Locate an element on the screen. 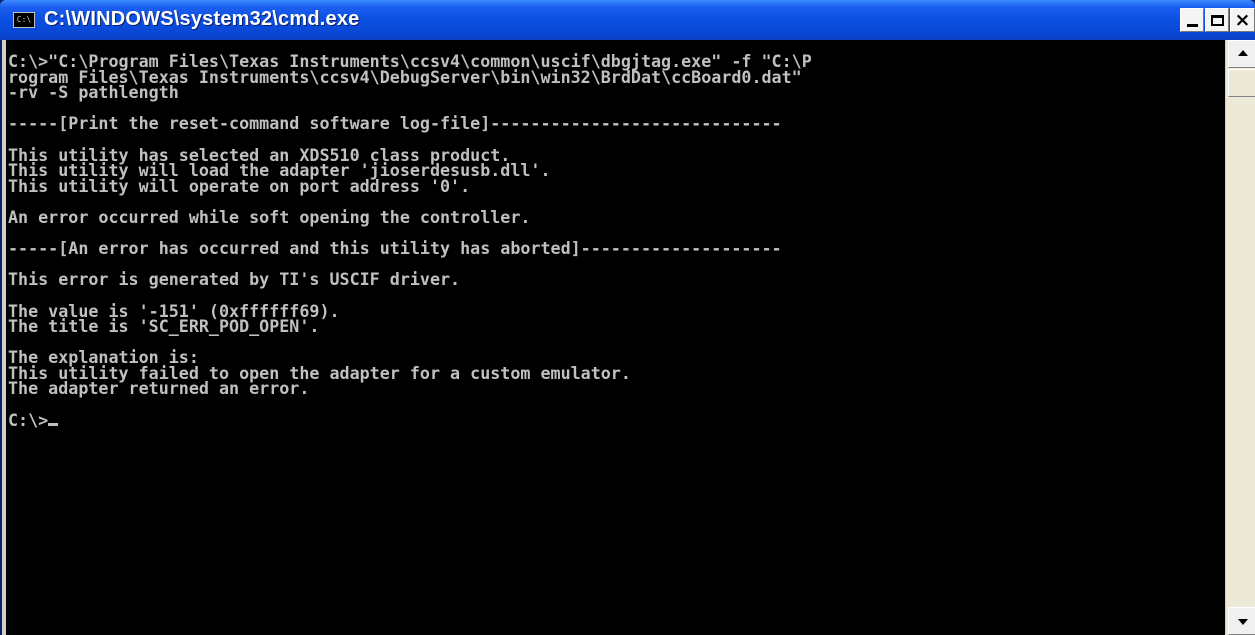  scroll-up-arrow-icon is located at coordinates (1243, 53).